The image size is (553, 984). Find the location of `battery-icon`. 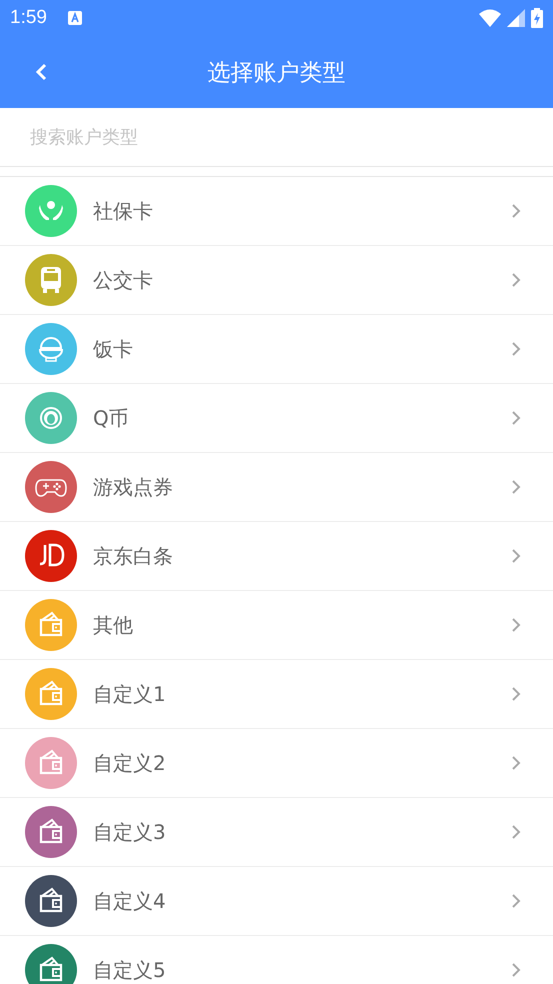

battery-icon is located at coordinates (537, 18).